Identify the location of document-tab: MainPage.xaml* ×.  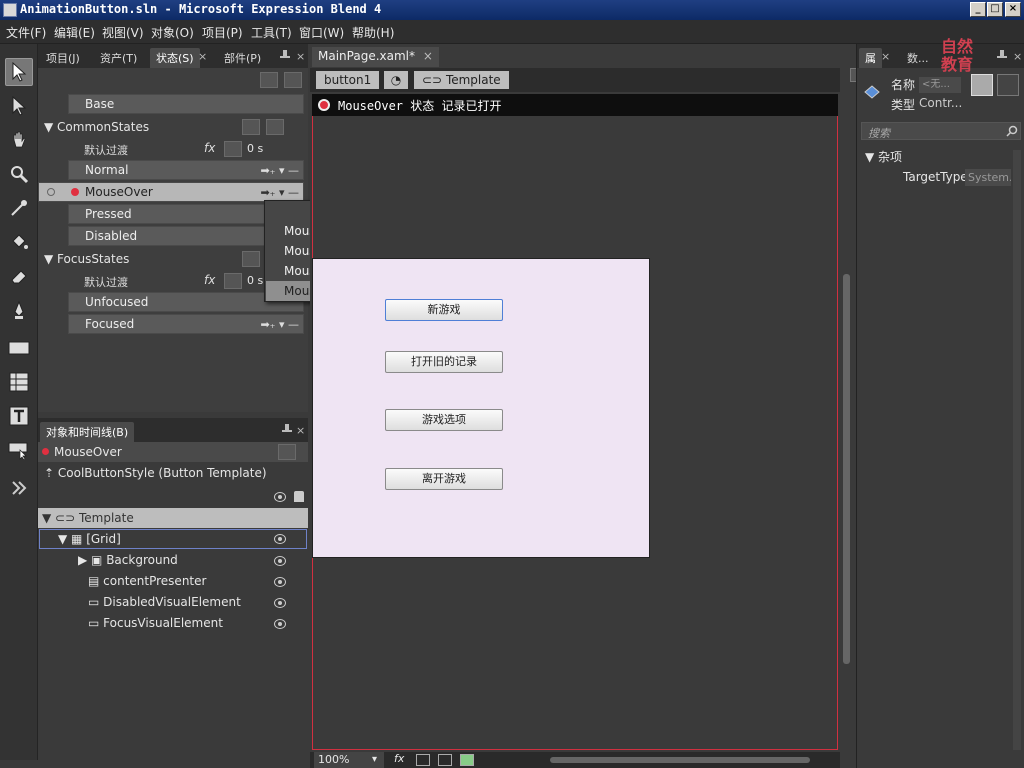
(375, 57).